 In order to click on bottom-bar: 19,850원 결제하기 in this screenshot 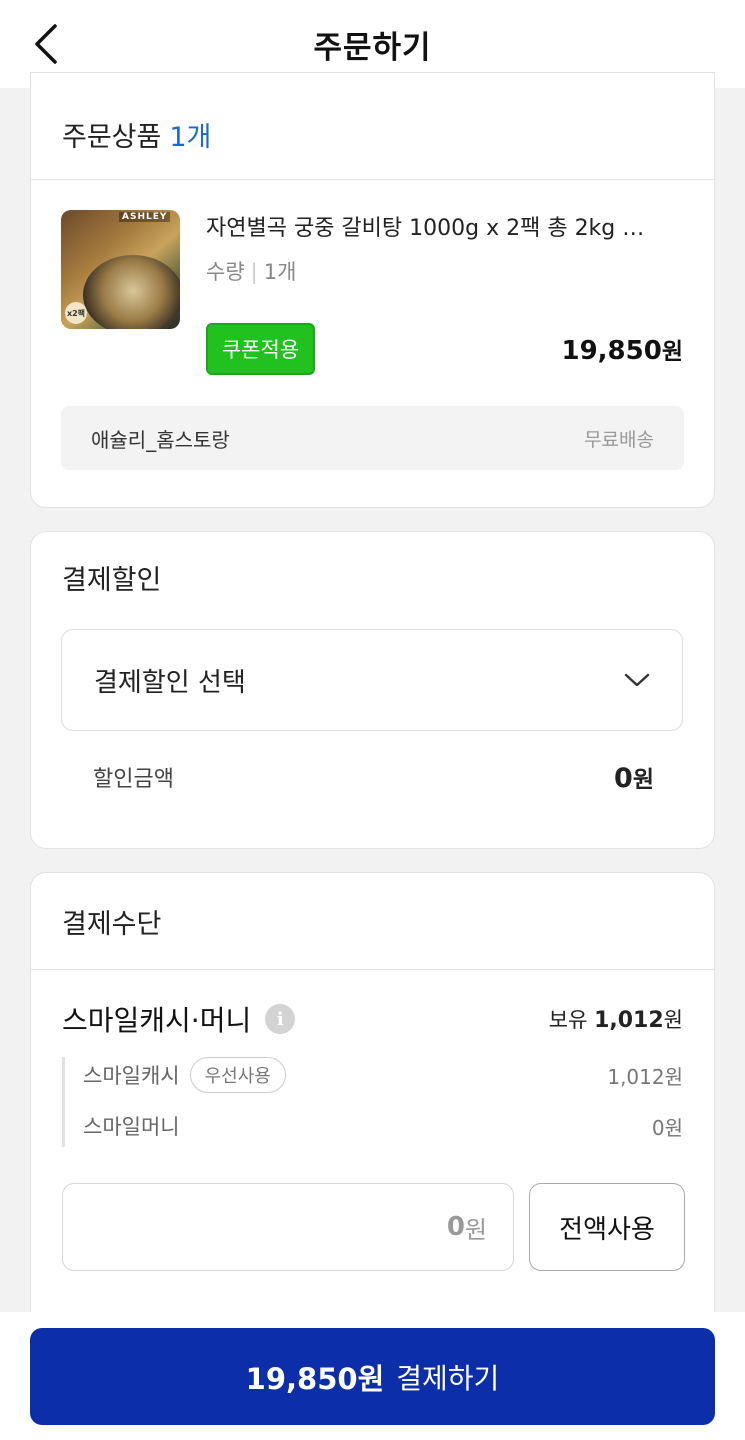, I will do `click(372, 1376)`.